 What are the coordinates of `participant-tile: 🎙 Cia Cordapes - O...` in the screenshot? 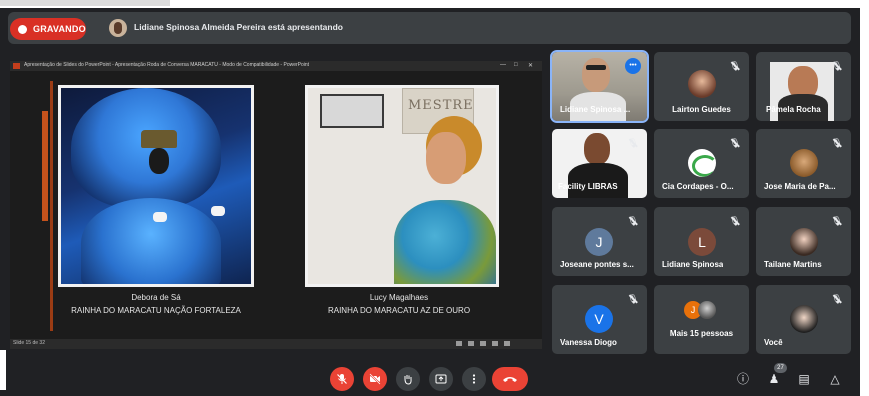 It's located at (701, 163).